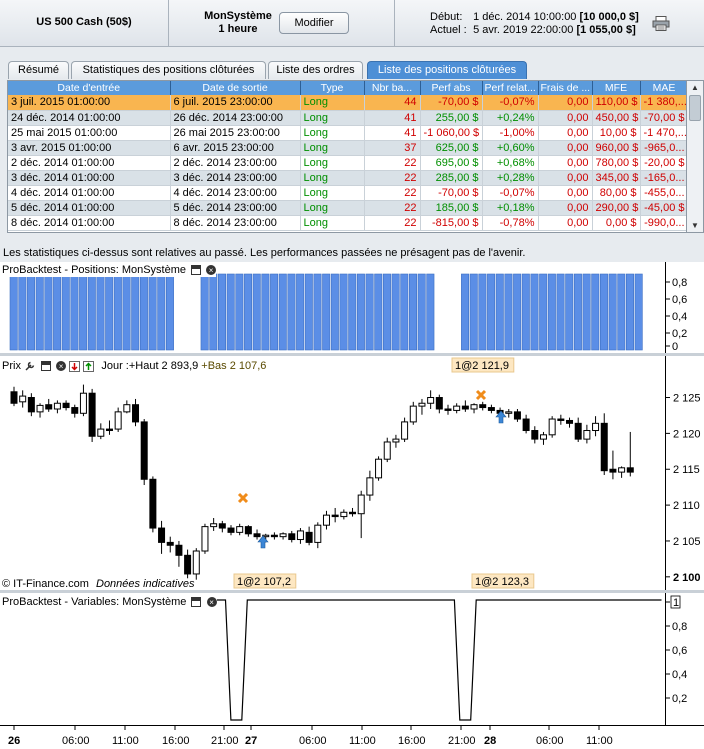 Image resolution: width=704 pixels, height=749 pixels. Describe the element at coordinates (679, 651) in the screenshot. I see `axis-tick-label: 0,6` at that location.